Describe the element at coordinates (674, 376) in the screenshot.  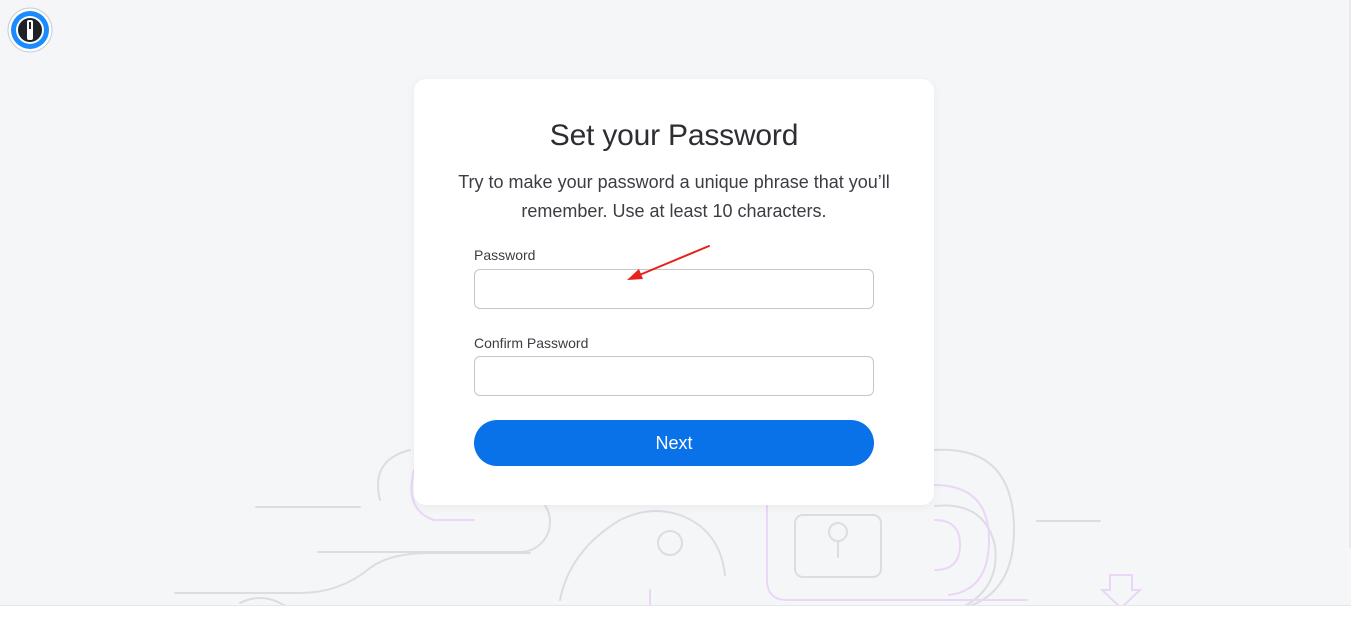
I see `confirm-password-input` at that location.